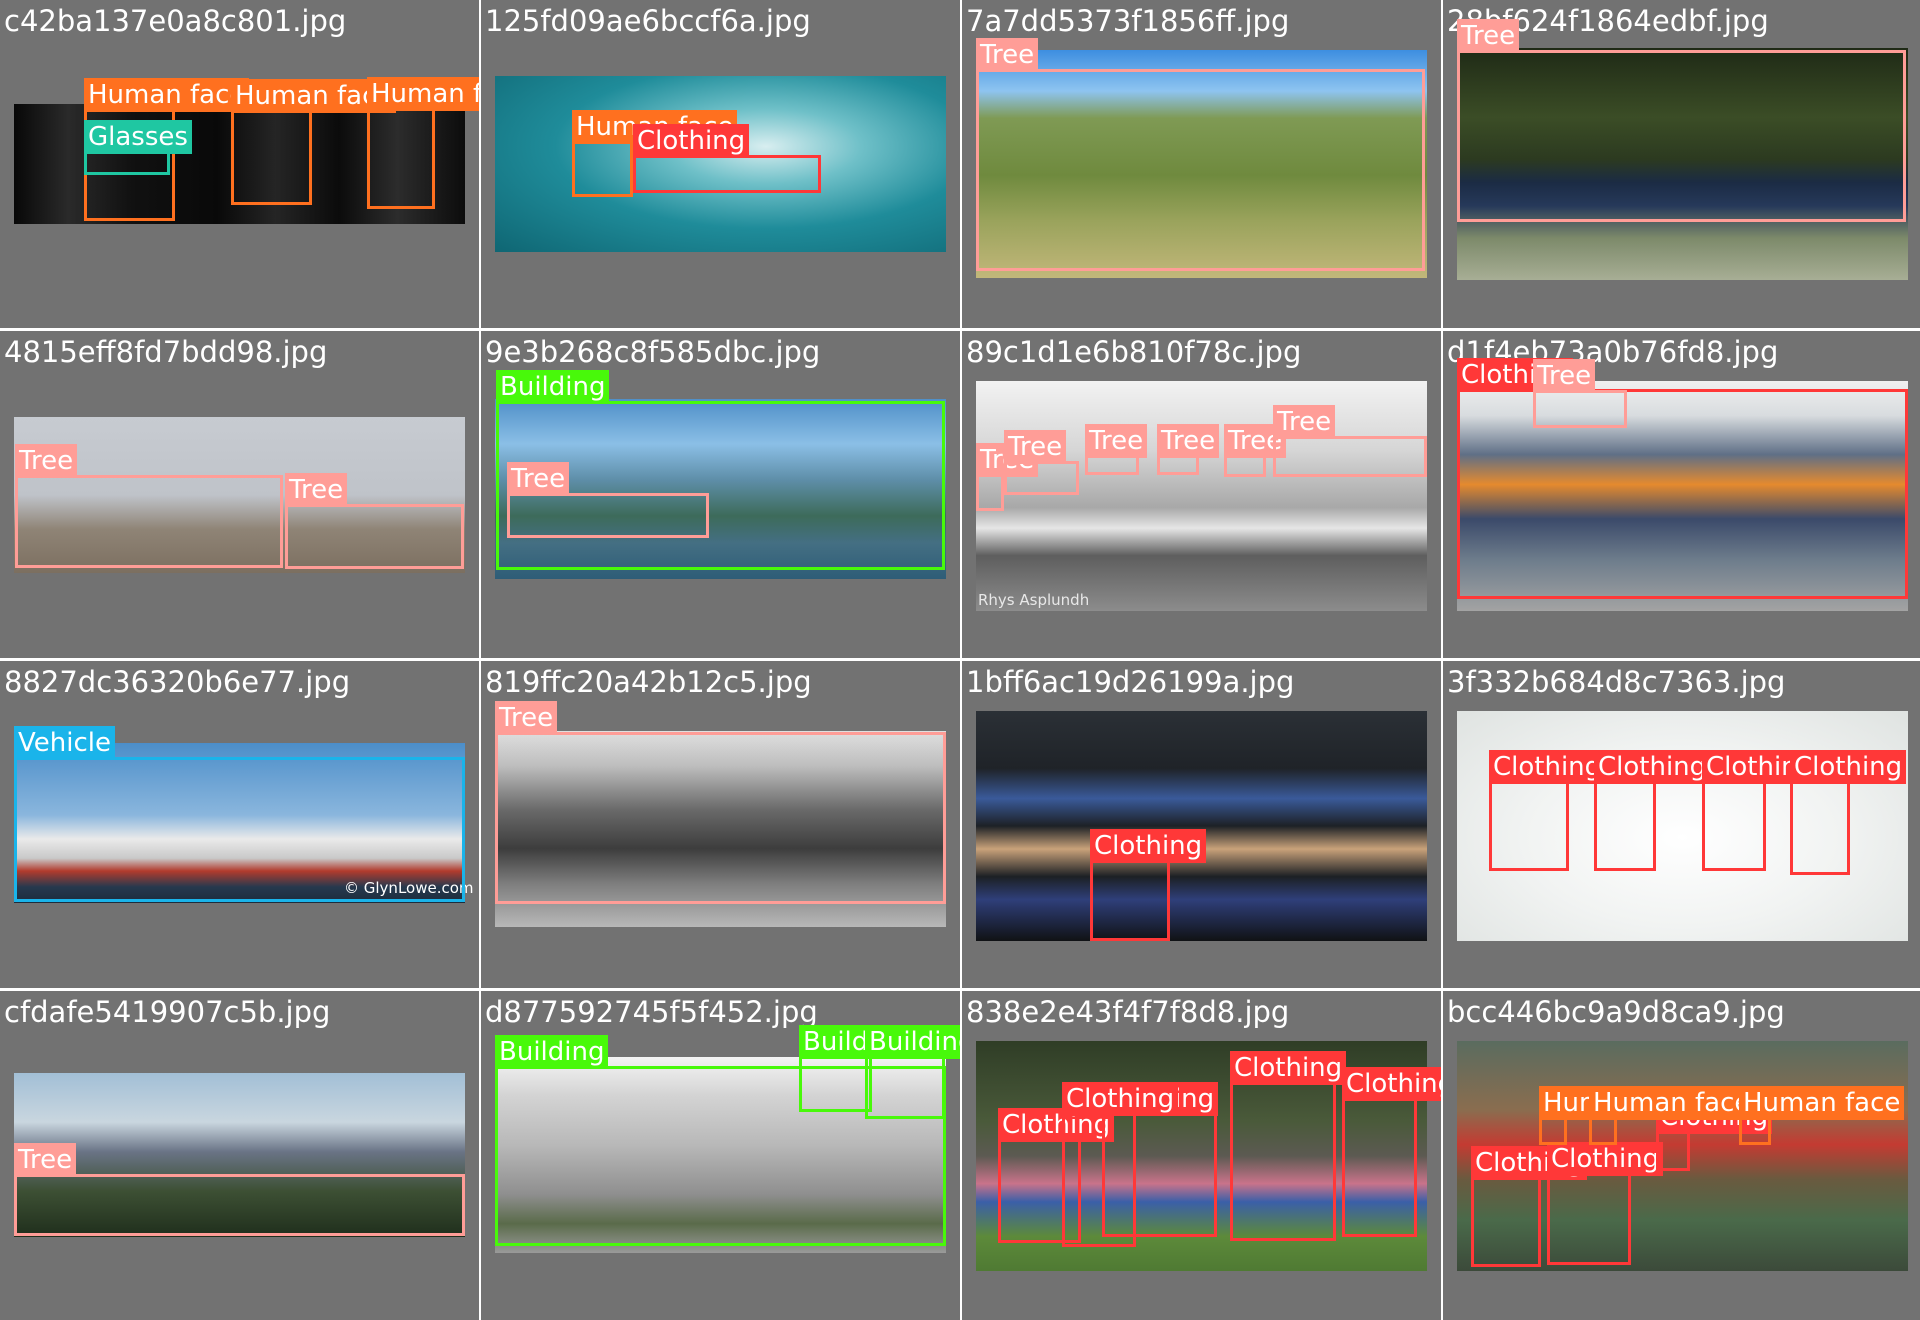  Describe the element at coordinates (651, 1012) in the screenshot. I see `tile-filename: d877592745f5f452.jpg` at that location.